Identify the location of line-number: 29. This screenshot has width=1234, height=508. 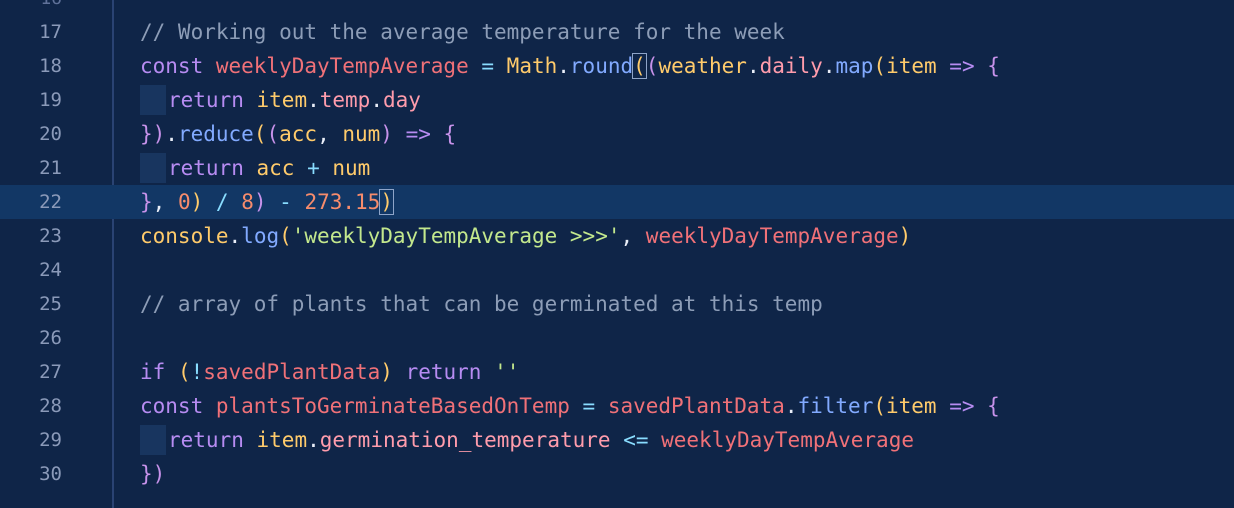
(50, 440).